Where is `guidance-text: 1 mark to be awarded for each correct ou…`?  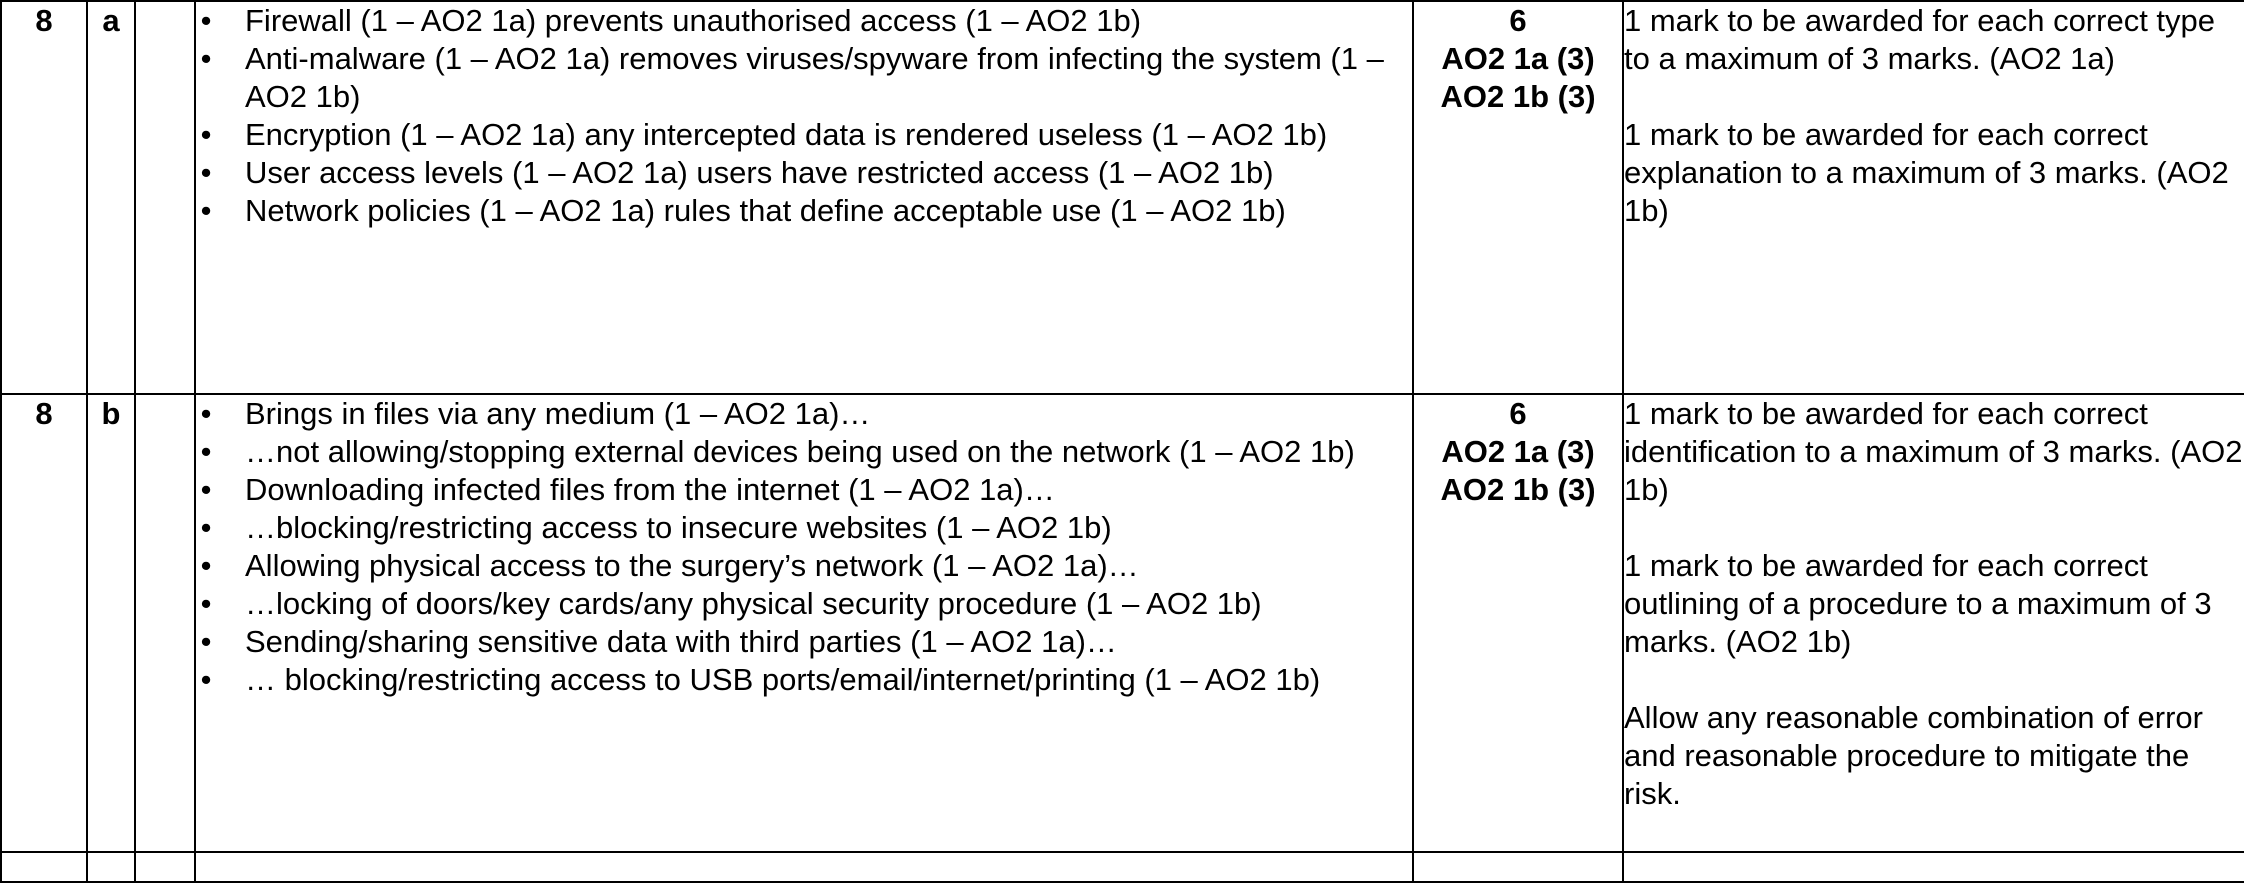
guidance-text: 1 mark to be awarded for each correct ou… is located at coordinates (1918, 603).